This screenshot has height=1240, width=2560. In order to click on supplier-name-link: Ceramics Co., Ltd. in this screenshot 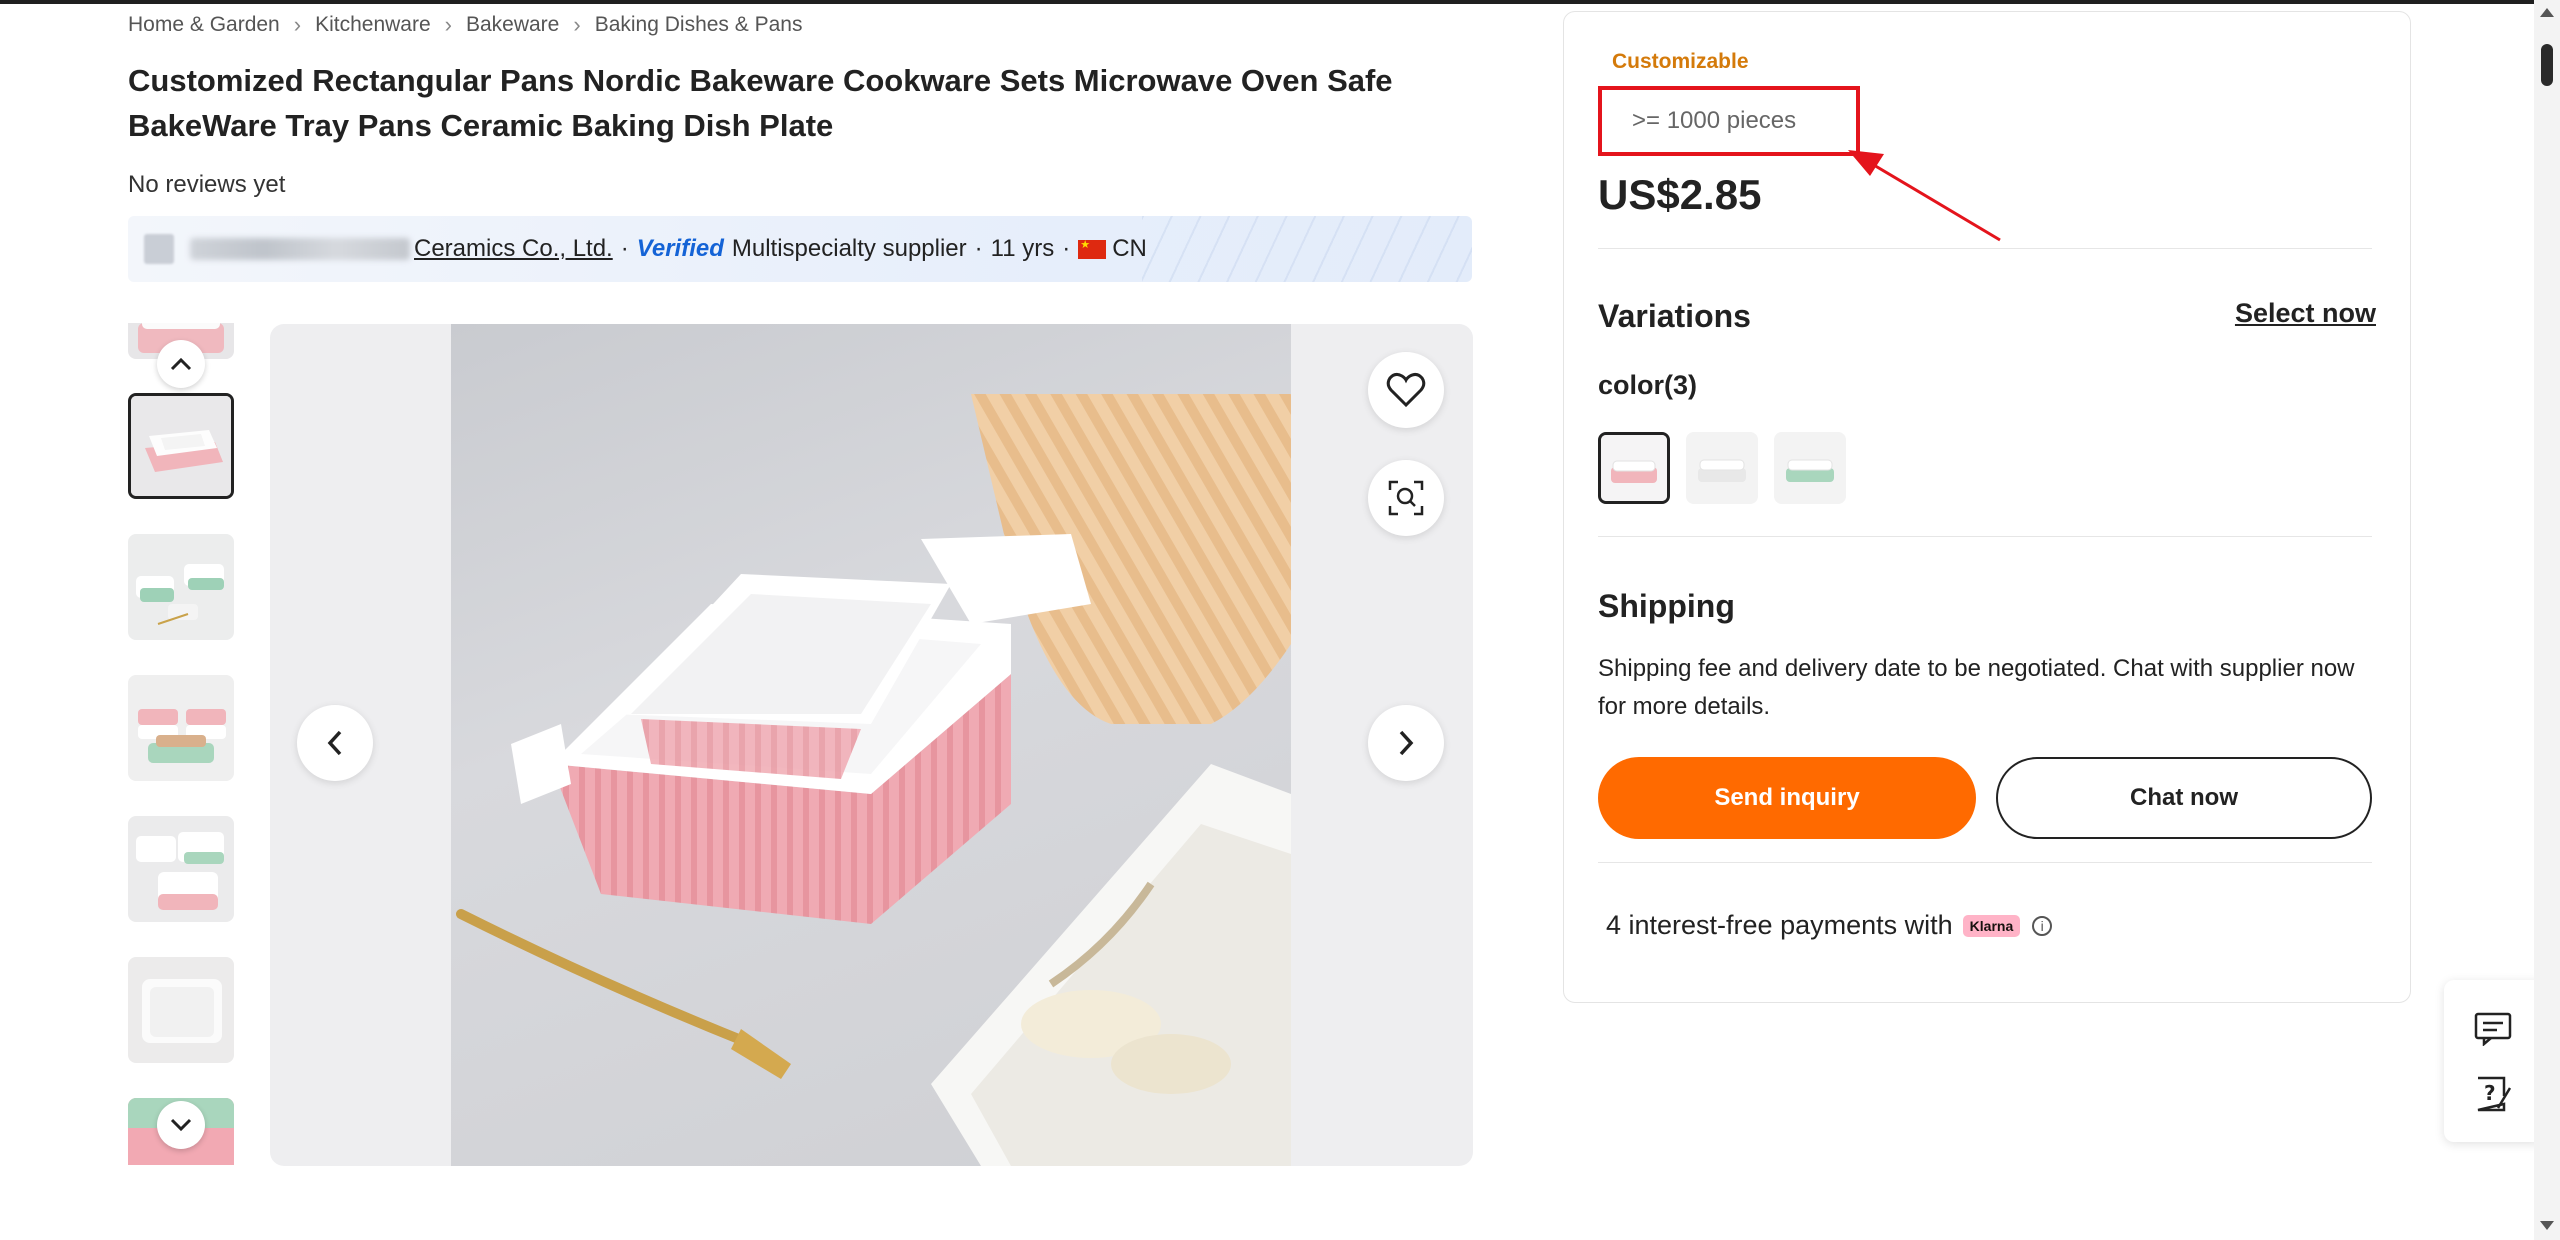, I will do `click(513, 249)`.